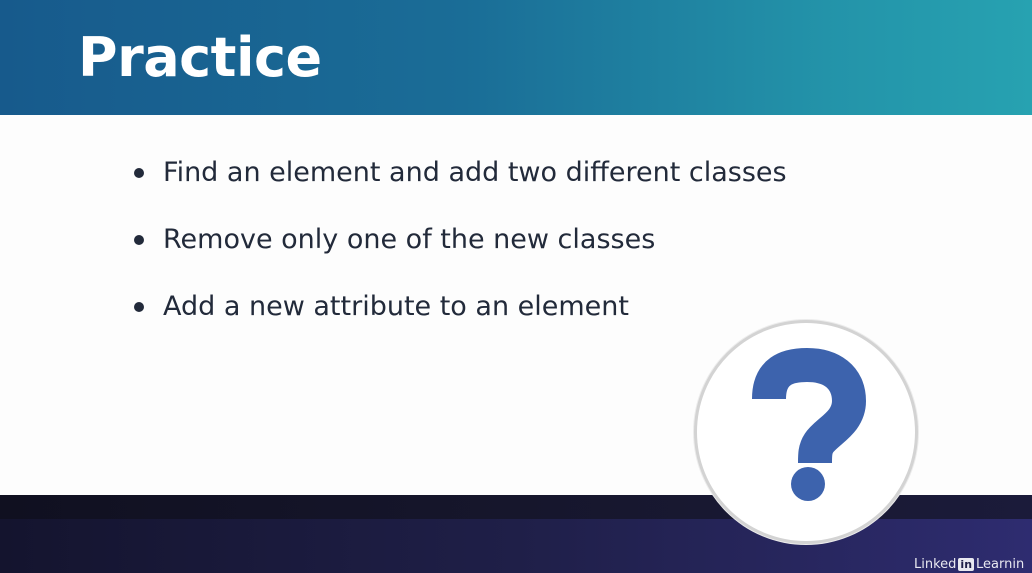  I want to click on slide-title: Practice, so click(200, 57).